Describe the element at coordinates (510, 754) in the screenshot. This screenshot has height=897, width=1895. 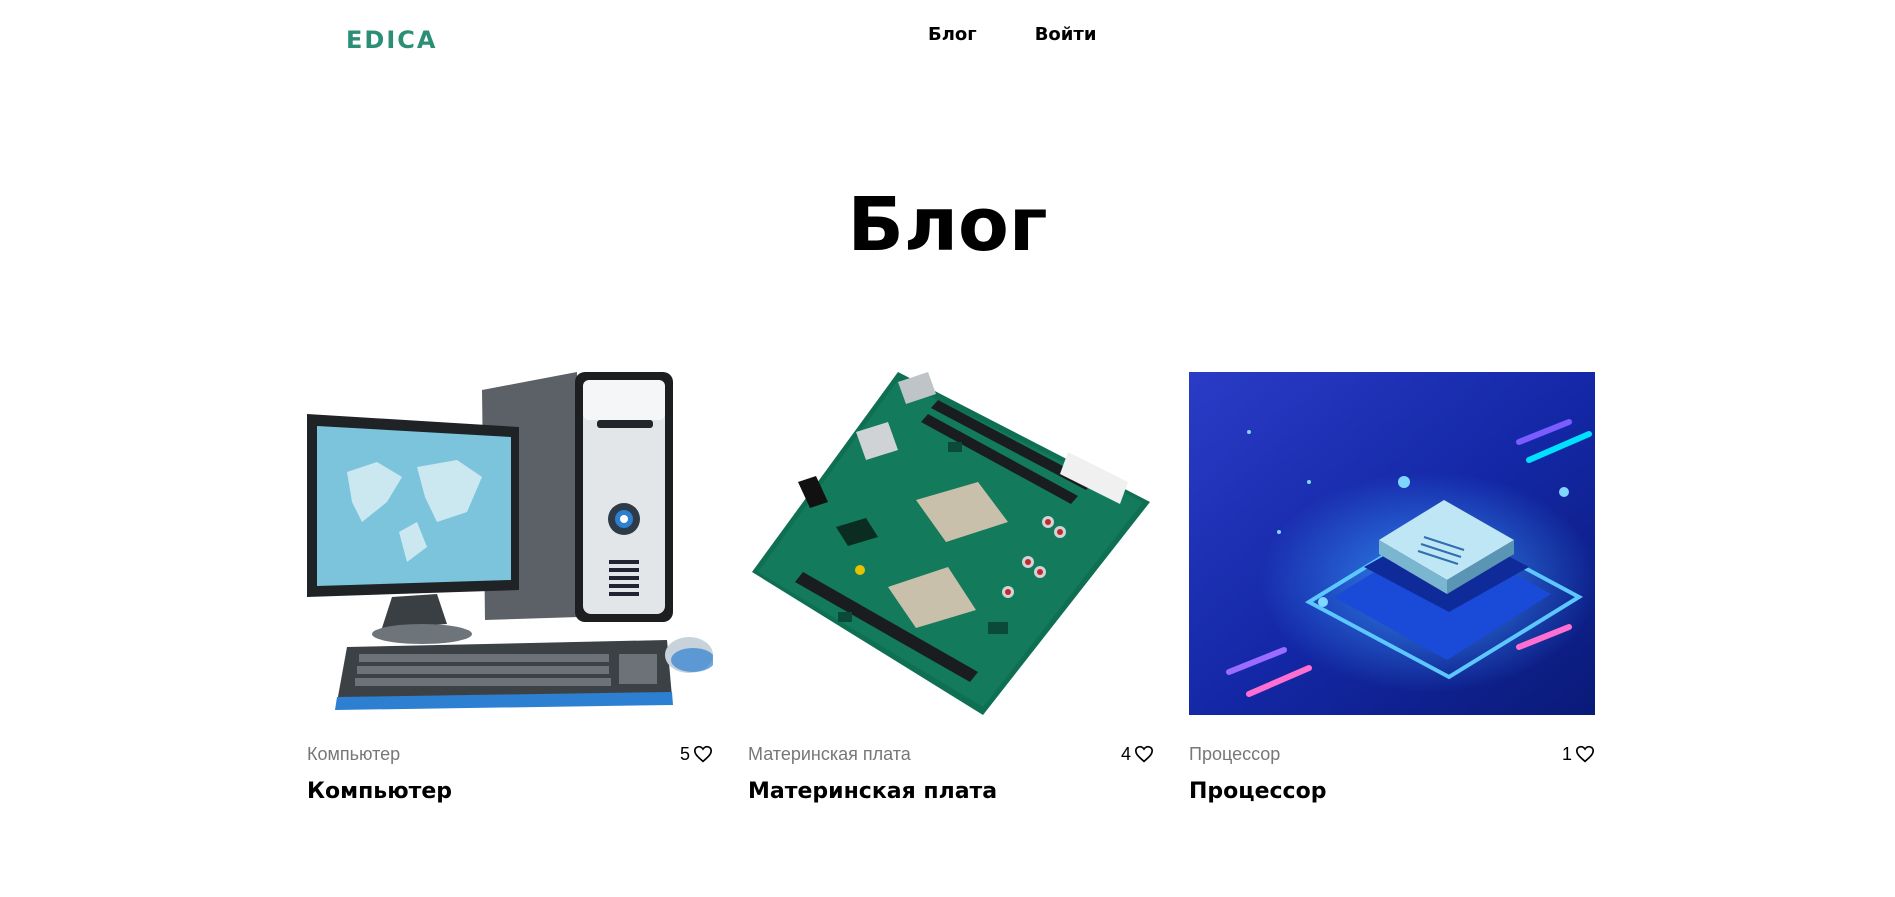
I see `post-meta: Компьютер 5` at that location.